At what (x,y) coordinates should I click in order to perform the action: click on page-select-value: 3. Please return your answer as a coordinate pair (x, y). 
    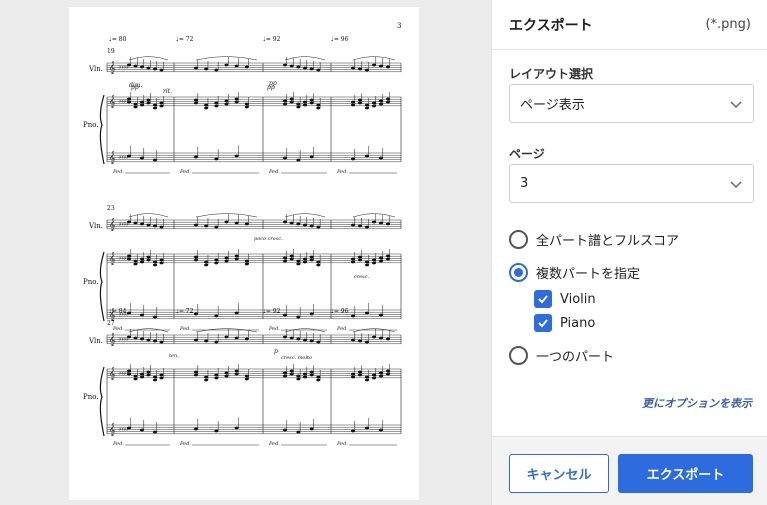
    Looking at the image, I should click on (524, 183).